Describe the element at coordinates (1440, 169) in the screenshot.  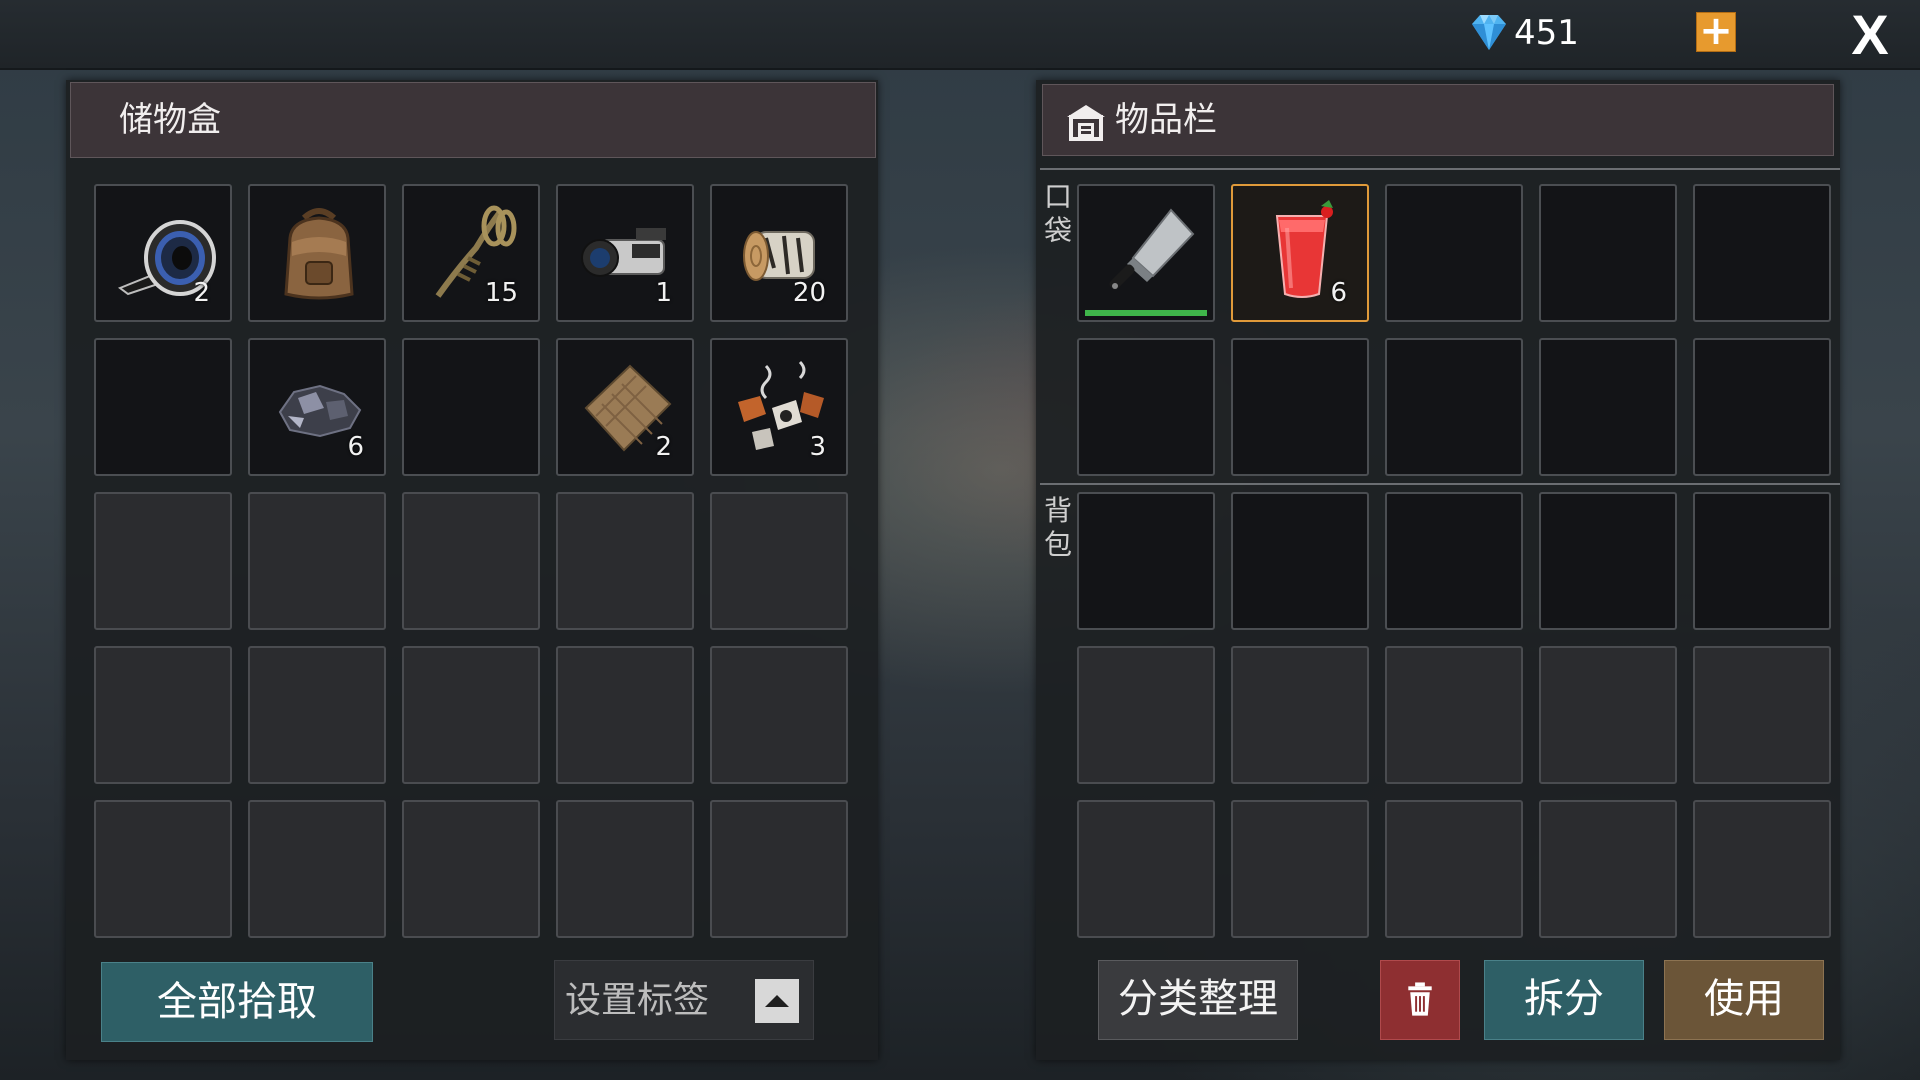
I see `header-divider` at that location.